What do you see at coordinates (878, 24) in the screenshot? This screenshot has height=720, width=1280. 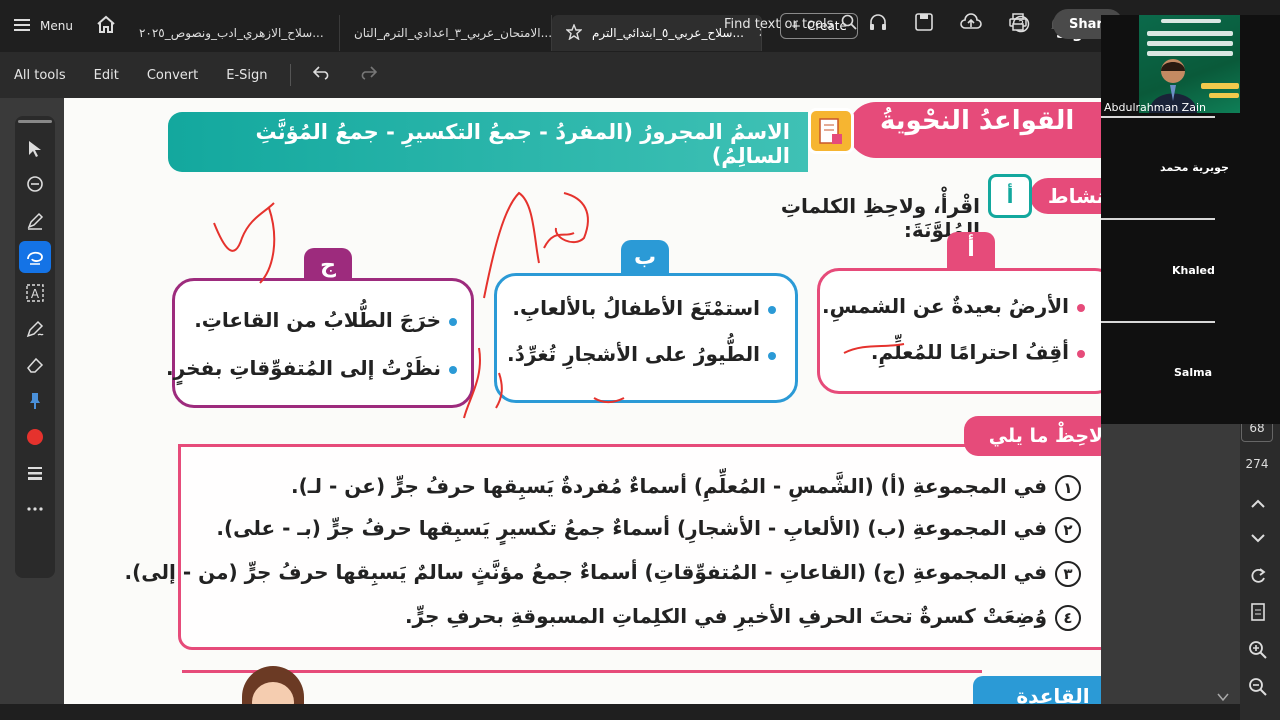 I see `headphones-icon` at bounding box center [878, 24].